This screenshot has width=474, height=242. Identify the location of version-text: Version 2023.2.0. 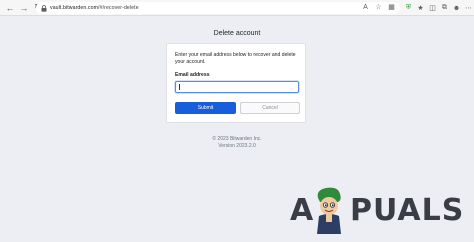
(237, 146).